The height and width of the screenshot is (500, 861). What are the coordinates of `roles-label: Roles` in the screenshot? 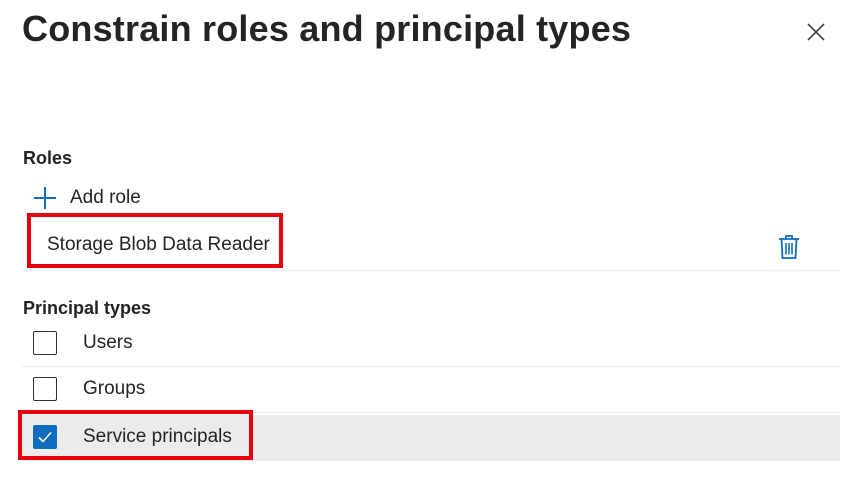 It's located at (48, 158).